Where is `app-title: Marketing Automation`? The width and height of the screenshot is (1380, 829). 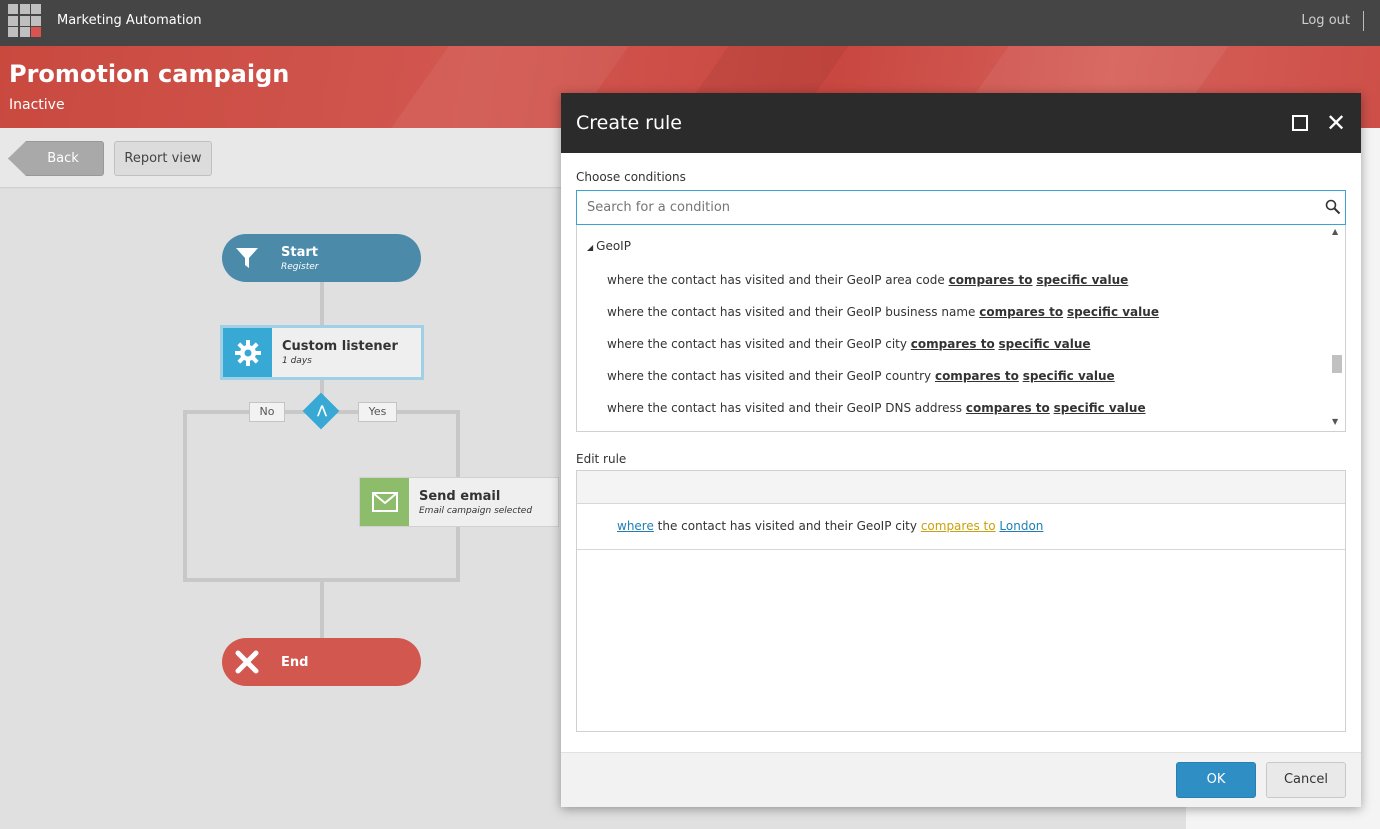 app-title: Marketing Automation is located at coordinates (129, 20).